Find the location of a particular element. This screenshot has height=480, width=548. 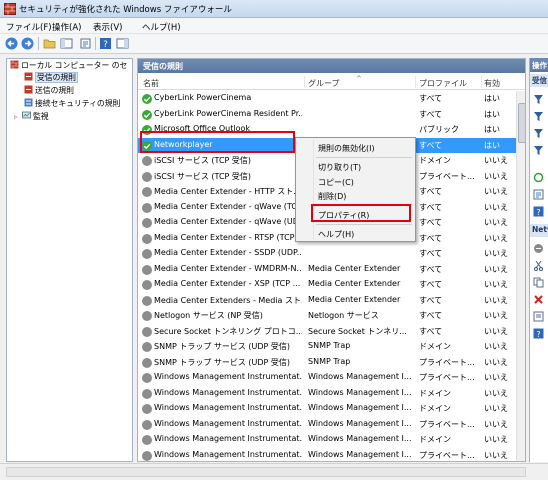

filter-group-icon is located at coordinates (538, 150).